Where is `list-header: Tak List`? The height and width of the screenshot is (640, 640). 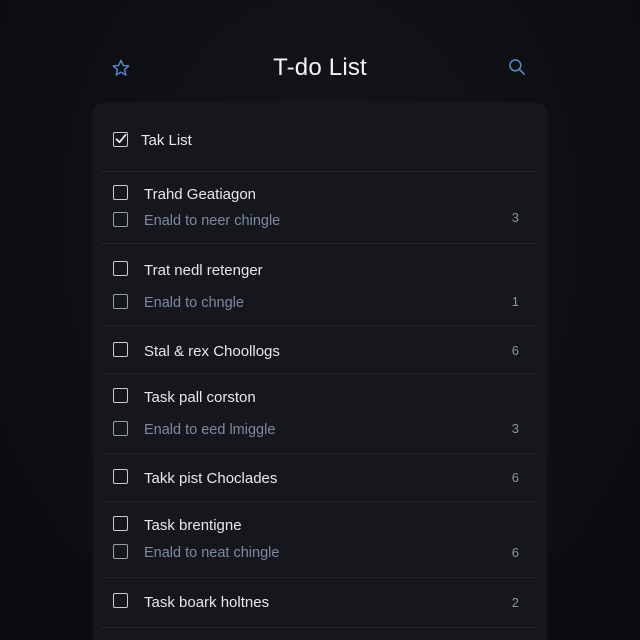 list-header: Tak List is located at coordinates (320, 141).